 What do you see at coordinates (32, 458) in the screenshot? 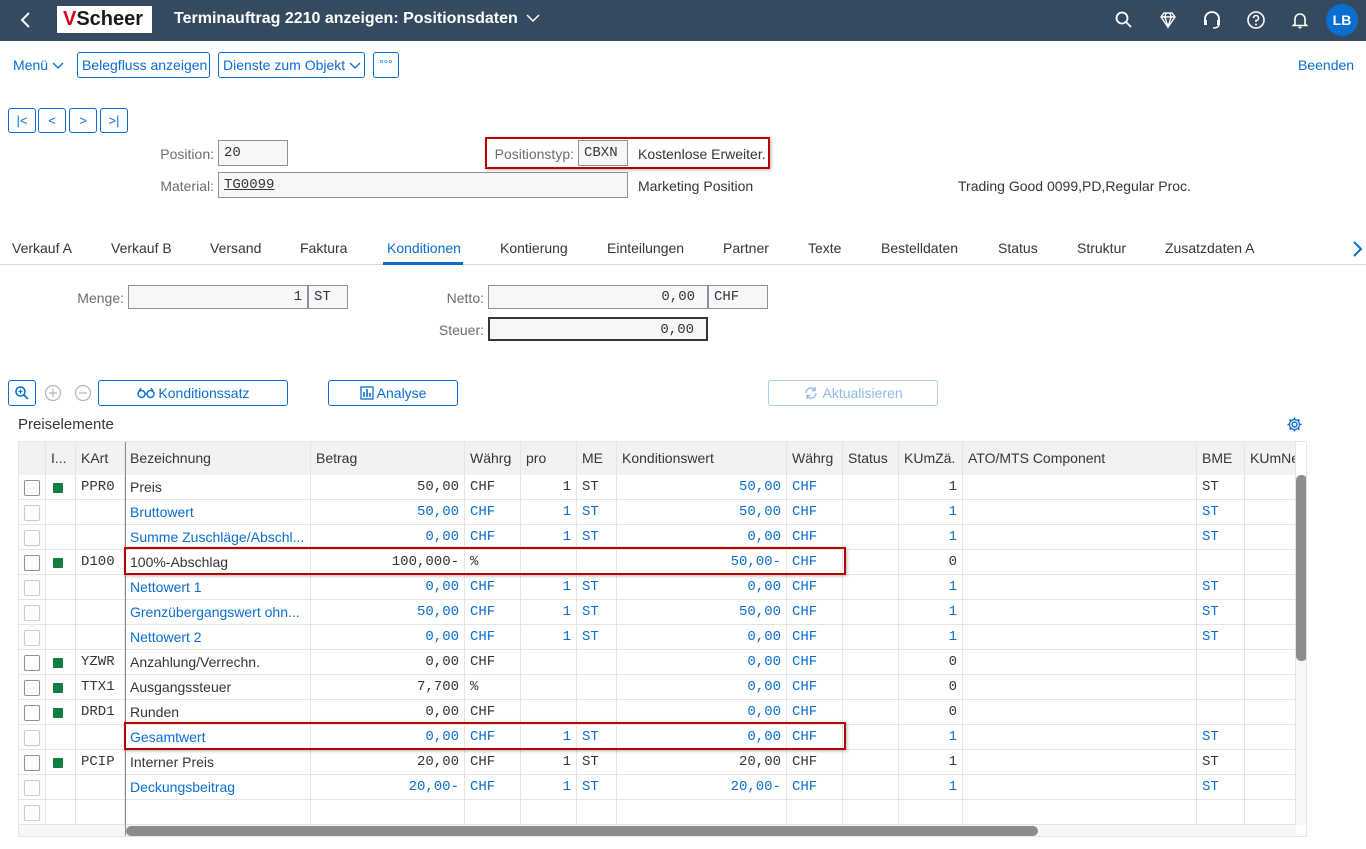
I see `header-select` at bounding box center [32, 458].